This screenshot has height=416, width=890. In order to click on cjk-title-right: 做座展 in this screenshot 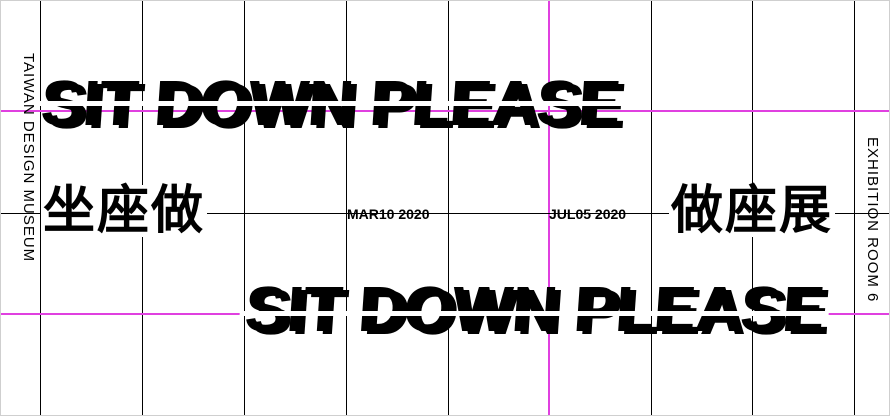, I will do `click(752, 211)`.